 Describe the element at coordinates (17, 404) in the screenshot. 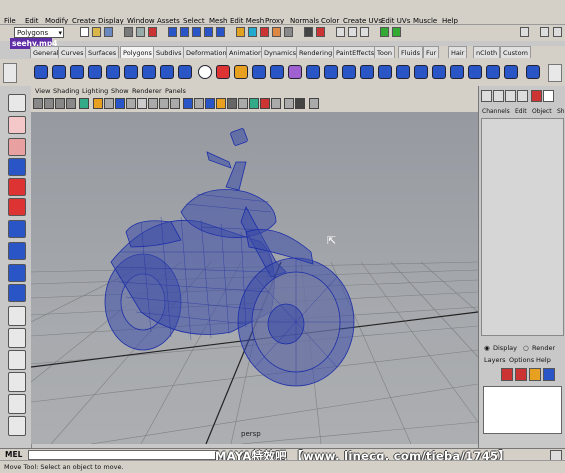

I see `hypershade-layout-icon` at that location.